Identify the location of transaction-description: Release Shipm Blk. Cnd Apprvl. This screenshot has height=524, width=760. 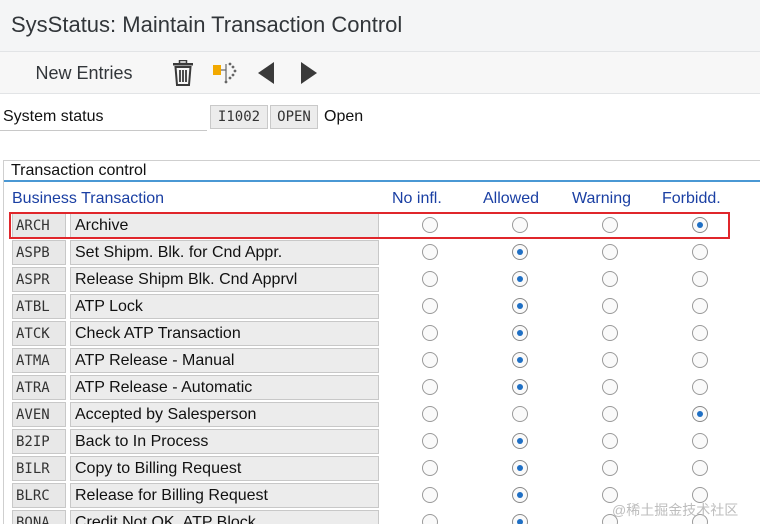
(224, 279).